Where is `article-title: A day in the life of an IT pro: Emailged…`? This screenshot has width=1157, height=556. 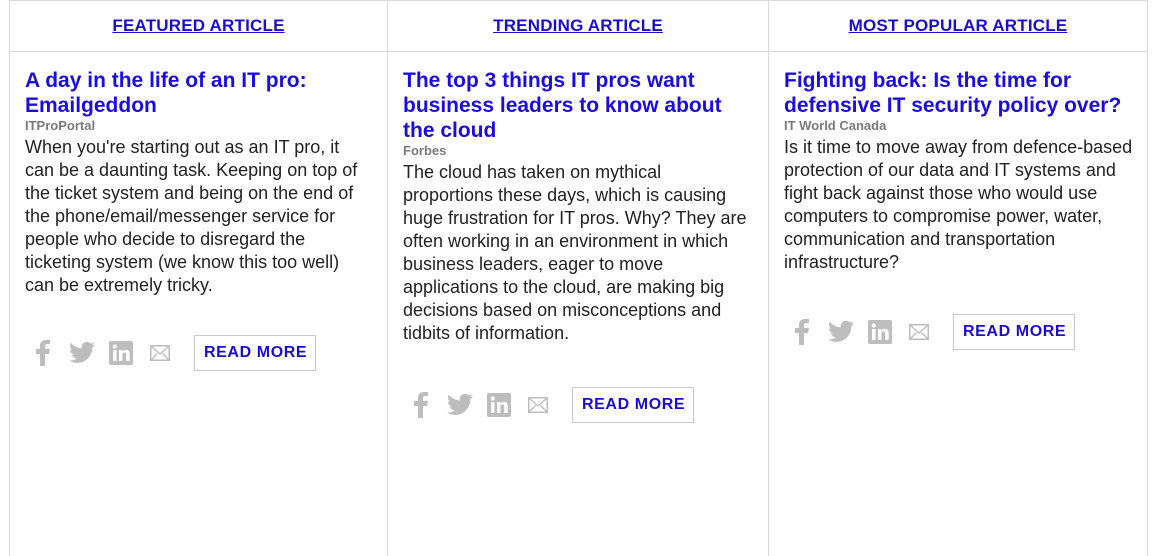 article-title: A day in the life of an IT pro: Emailged… is located at coordinates (199, 93).